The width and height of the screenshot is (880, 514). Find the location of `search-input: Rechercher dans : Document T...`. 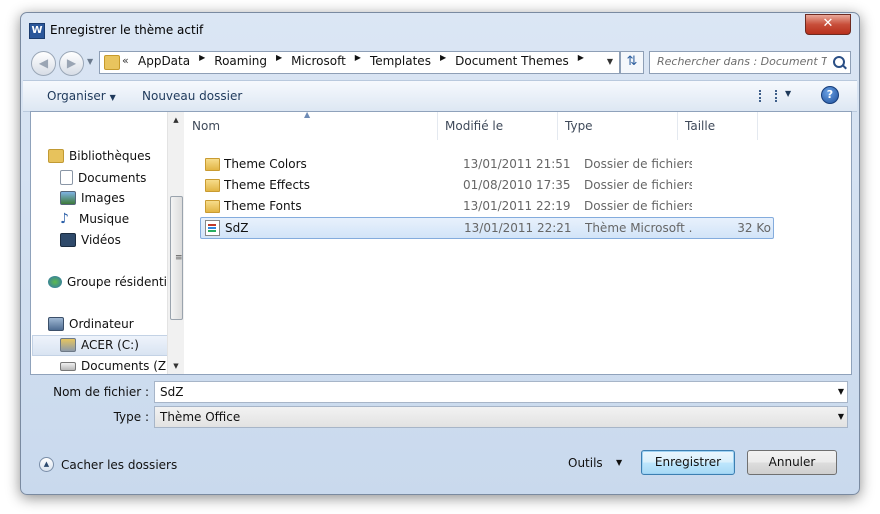

search-input: Rechercher dans : Document T... is located at coordinates (742, 61).